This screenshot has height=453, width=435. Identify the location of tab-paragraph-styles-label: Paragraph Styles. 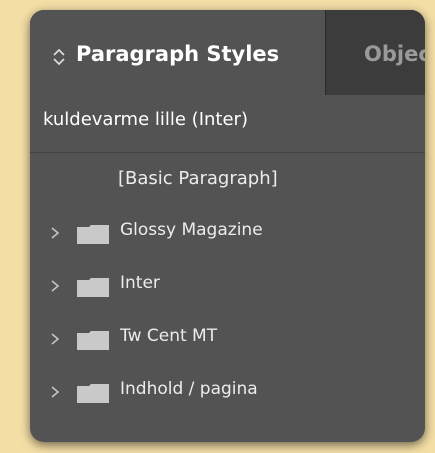
(178, 54).